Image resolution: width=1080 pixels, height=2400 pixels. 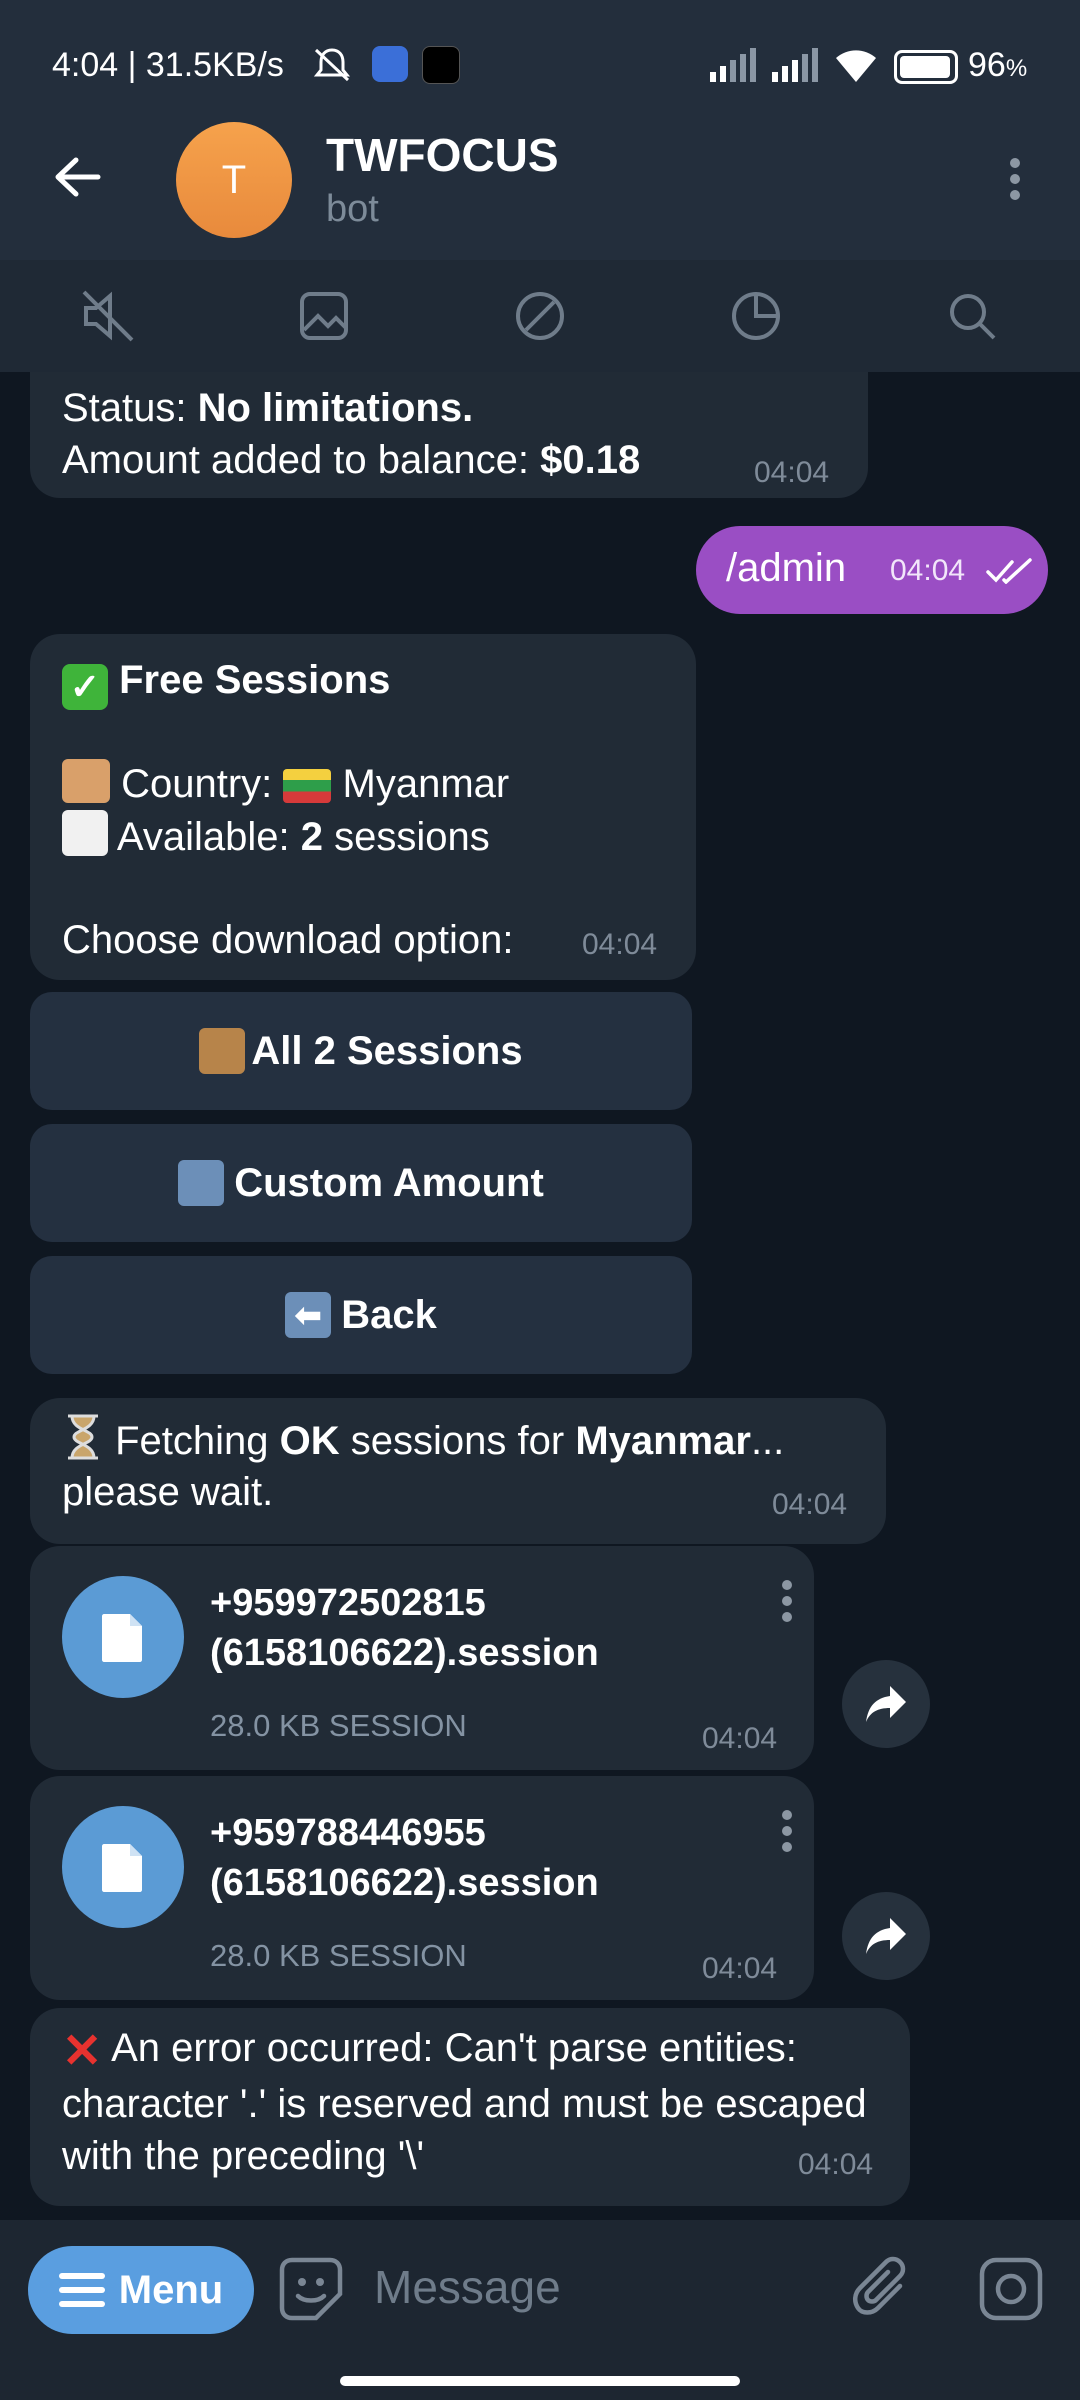 What do you see at coordinates (168, 1492) in the screenshot?
I see `fetching-text-line2: please wait.` at bounding box center [168, 1492].